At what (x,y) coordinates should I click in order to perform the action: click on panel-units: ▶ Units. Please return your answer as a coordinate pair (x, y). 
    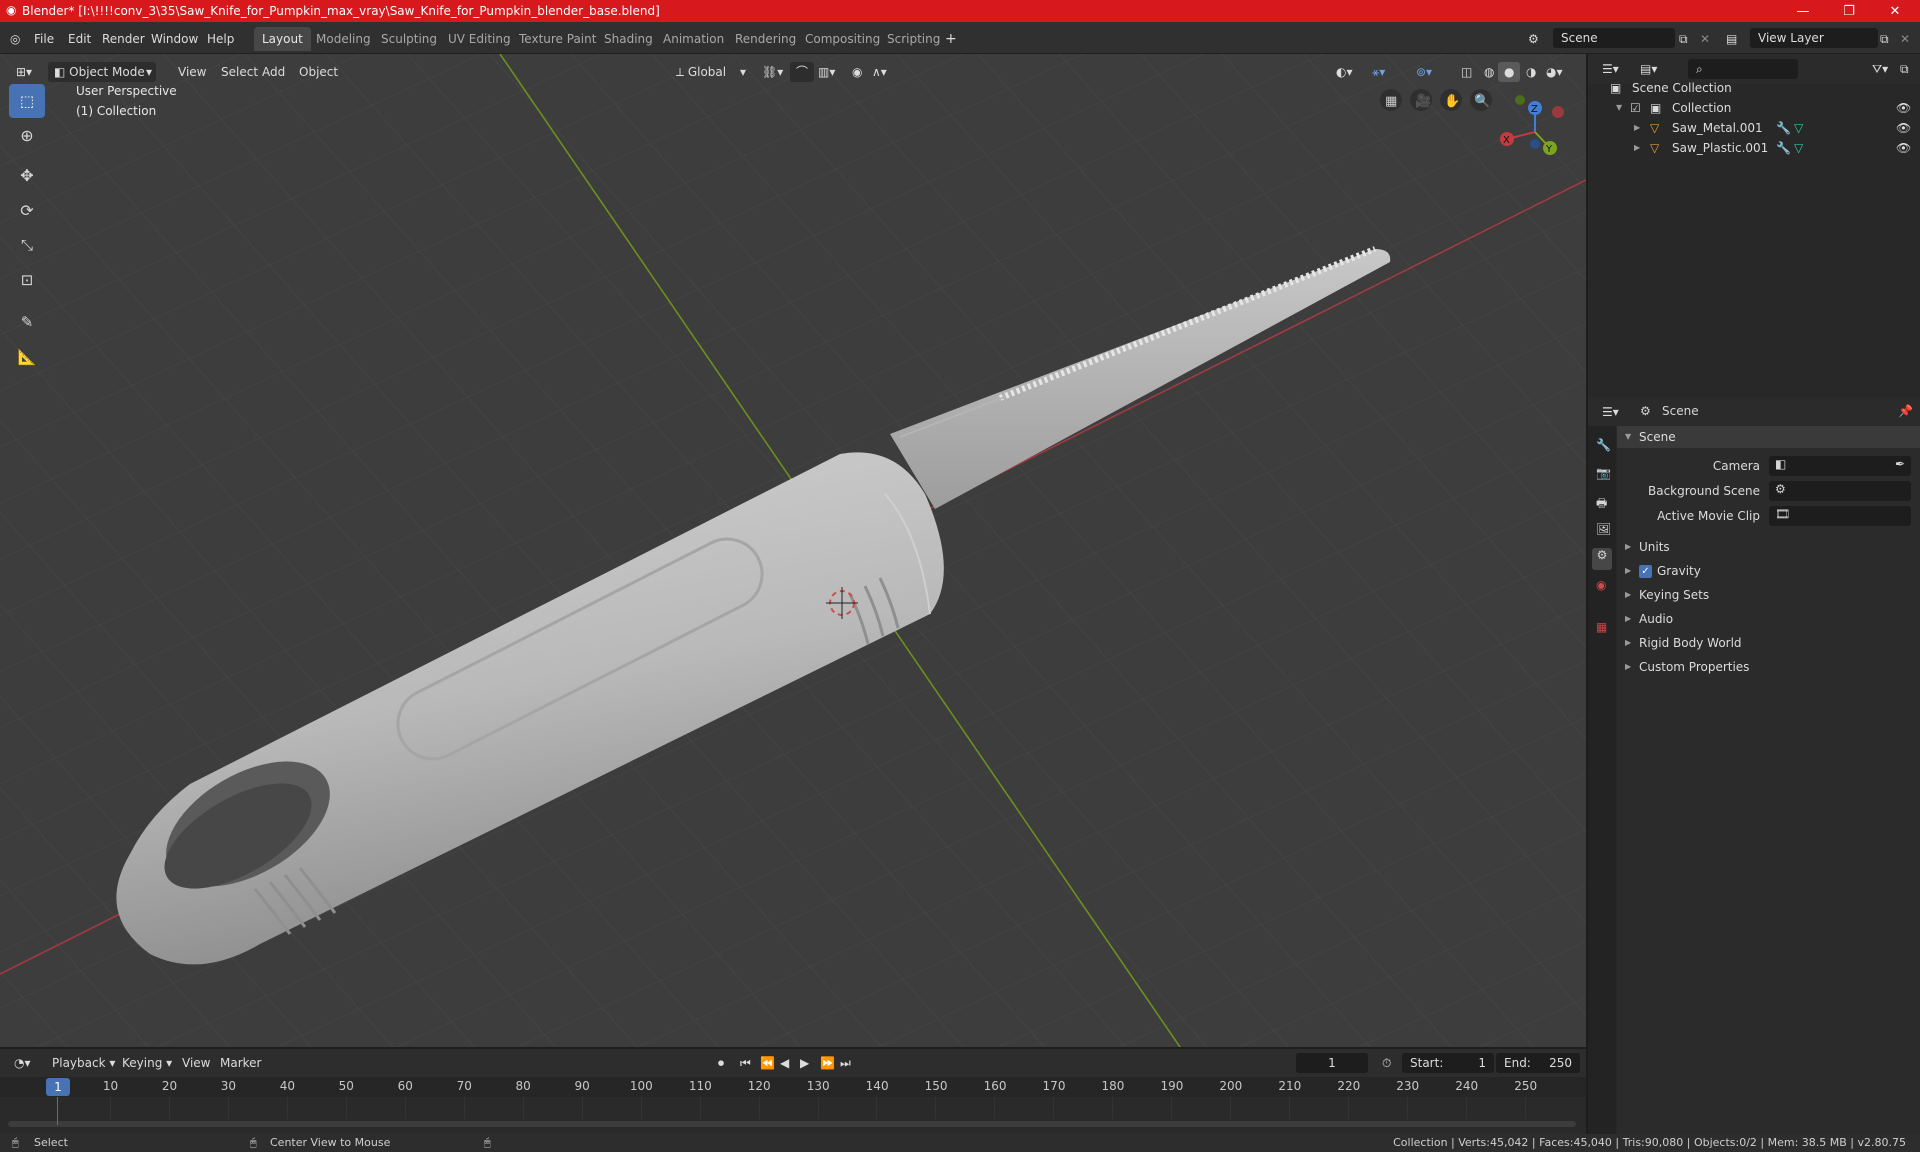
    Looking at the image, I should click on (1768, 547).